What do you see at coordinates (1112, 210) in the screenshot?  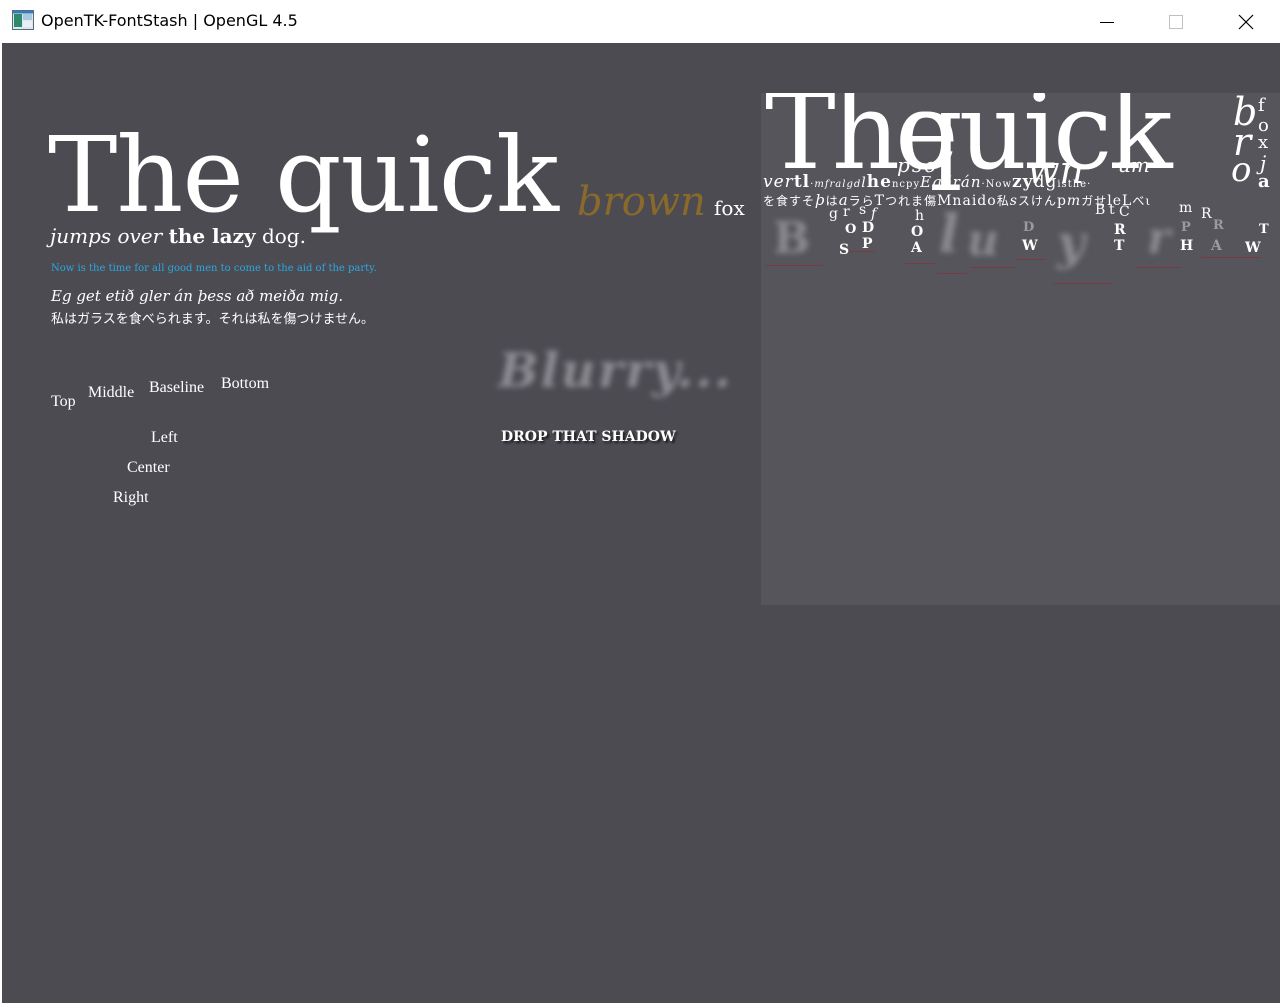 I see `atlas-glyph: t` at bounding box center [1112, 210].